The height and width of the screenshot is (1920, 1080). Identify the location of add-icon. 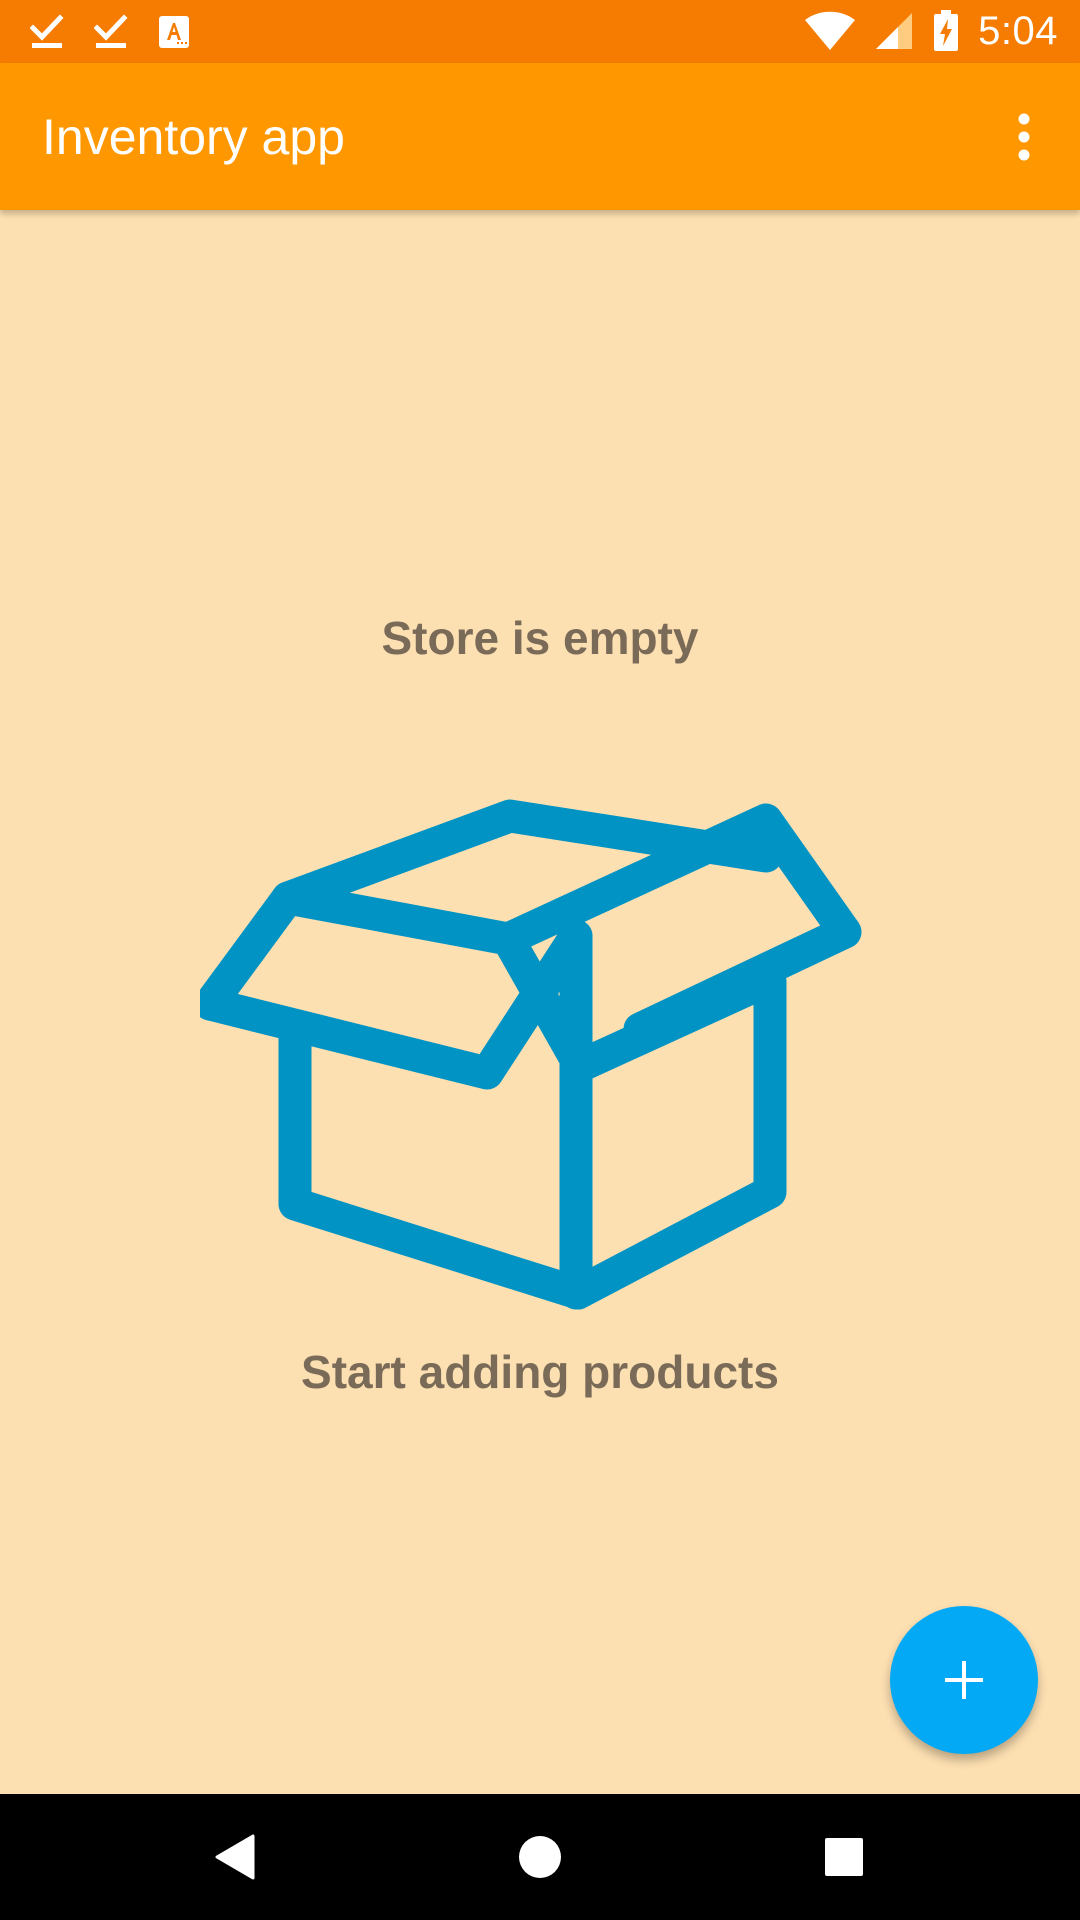
(964, 1680).